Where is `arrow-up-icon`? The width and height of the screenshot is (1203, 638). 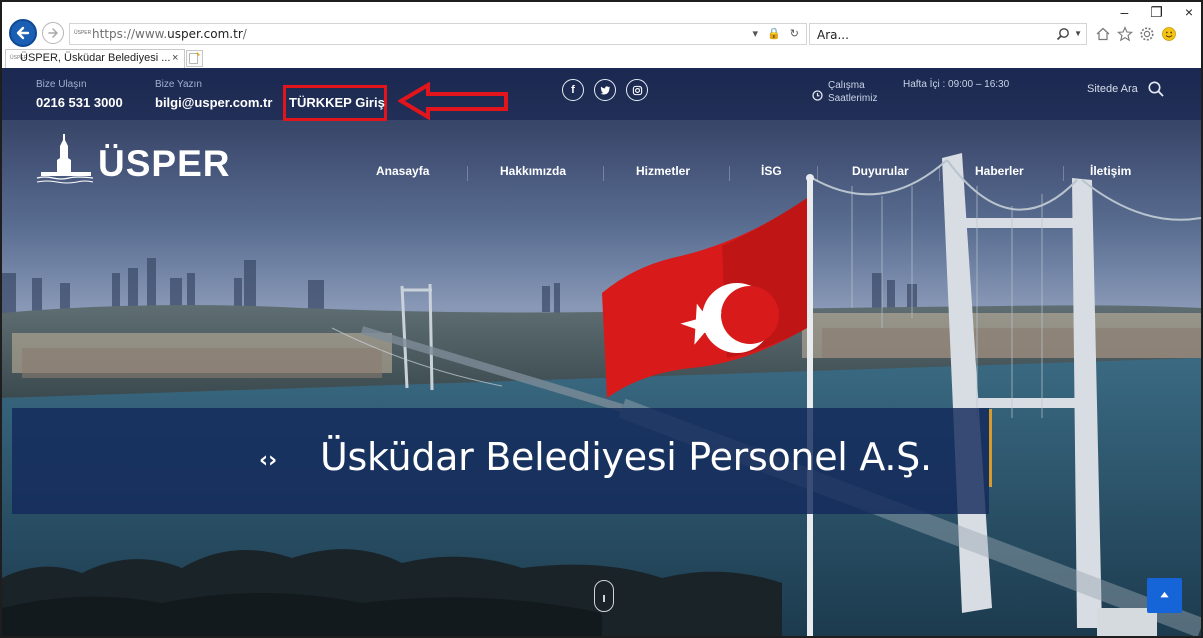
arrow-up-icon is located at coordinates (1164, 594).